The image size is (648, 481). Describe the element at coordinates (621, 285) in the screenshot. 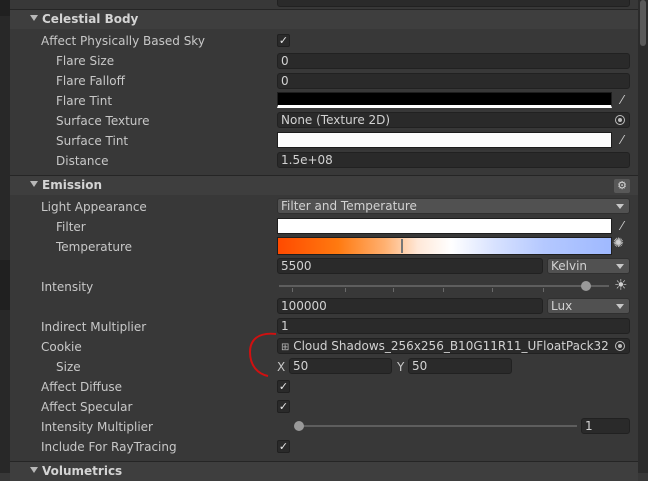

I see `sun-icon: ☀` at that location.